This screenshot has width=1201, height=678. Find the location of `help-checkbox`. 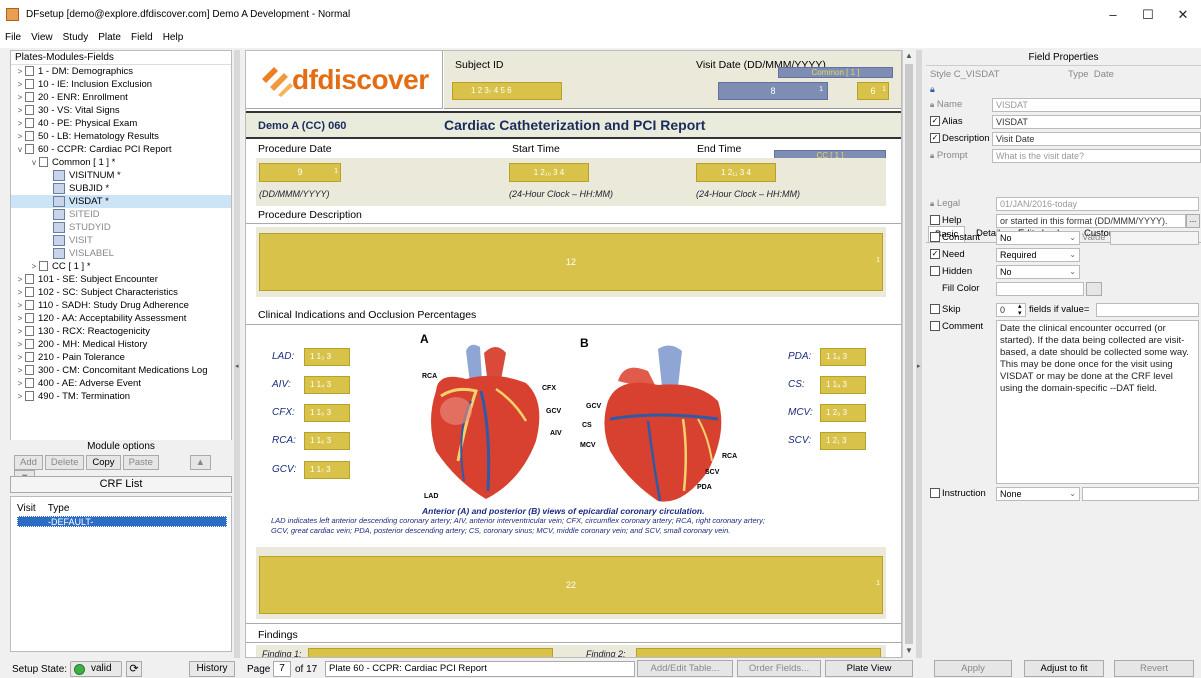

help-checkbox is located at coordinates (935, 220).